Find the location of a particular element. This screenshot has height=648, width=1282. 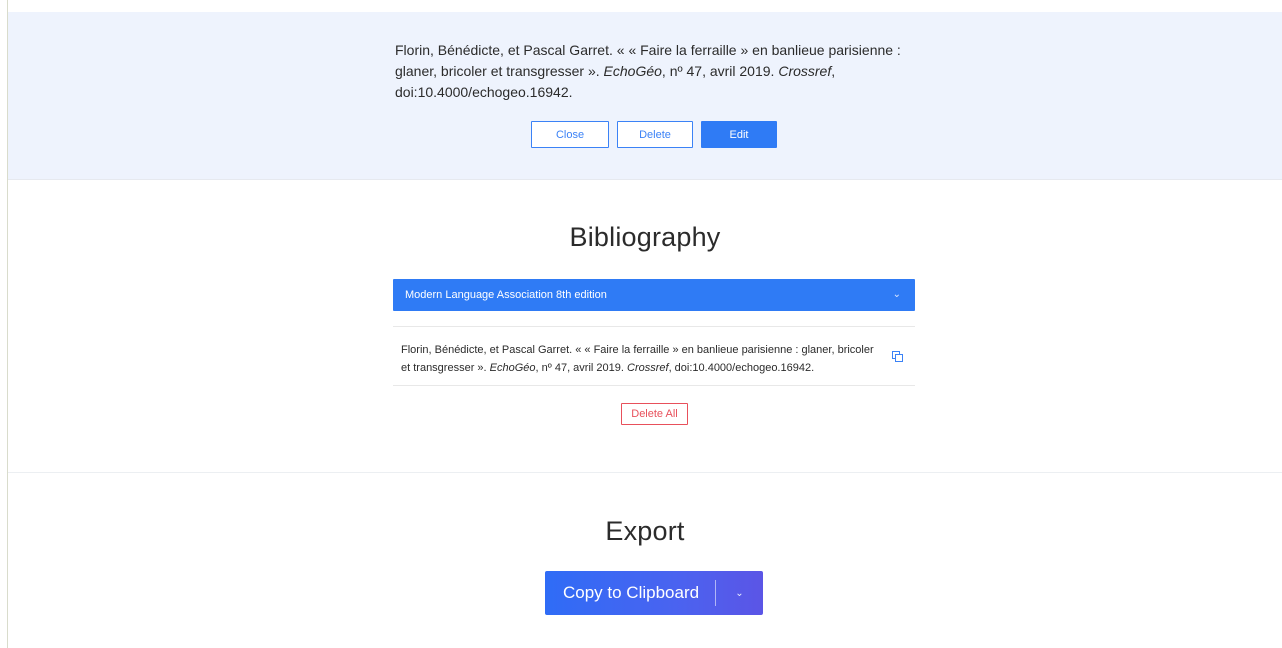

preview-actions: Close Delete Edit is located at coordinates (654, 134).